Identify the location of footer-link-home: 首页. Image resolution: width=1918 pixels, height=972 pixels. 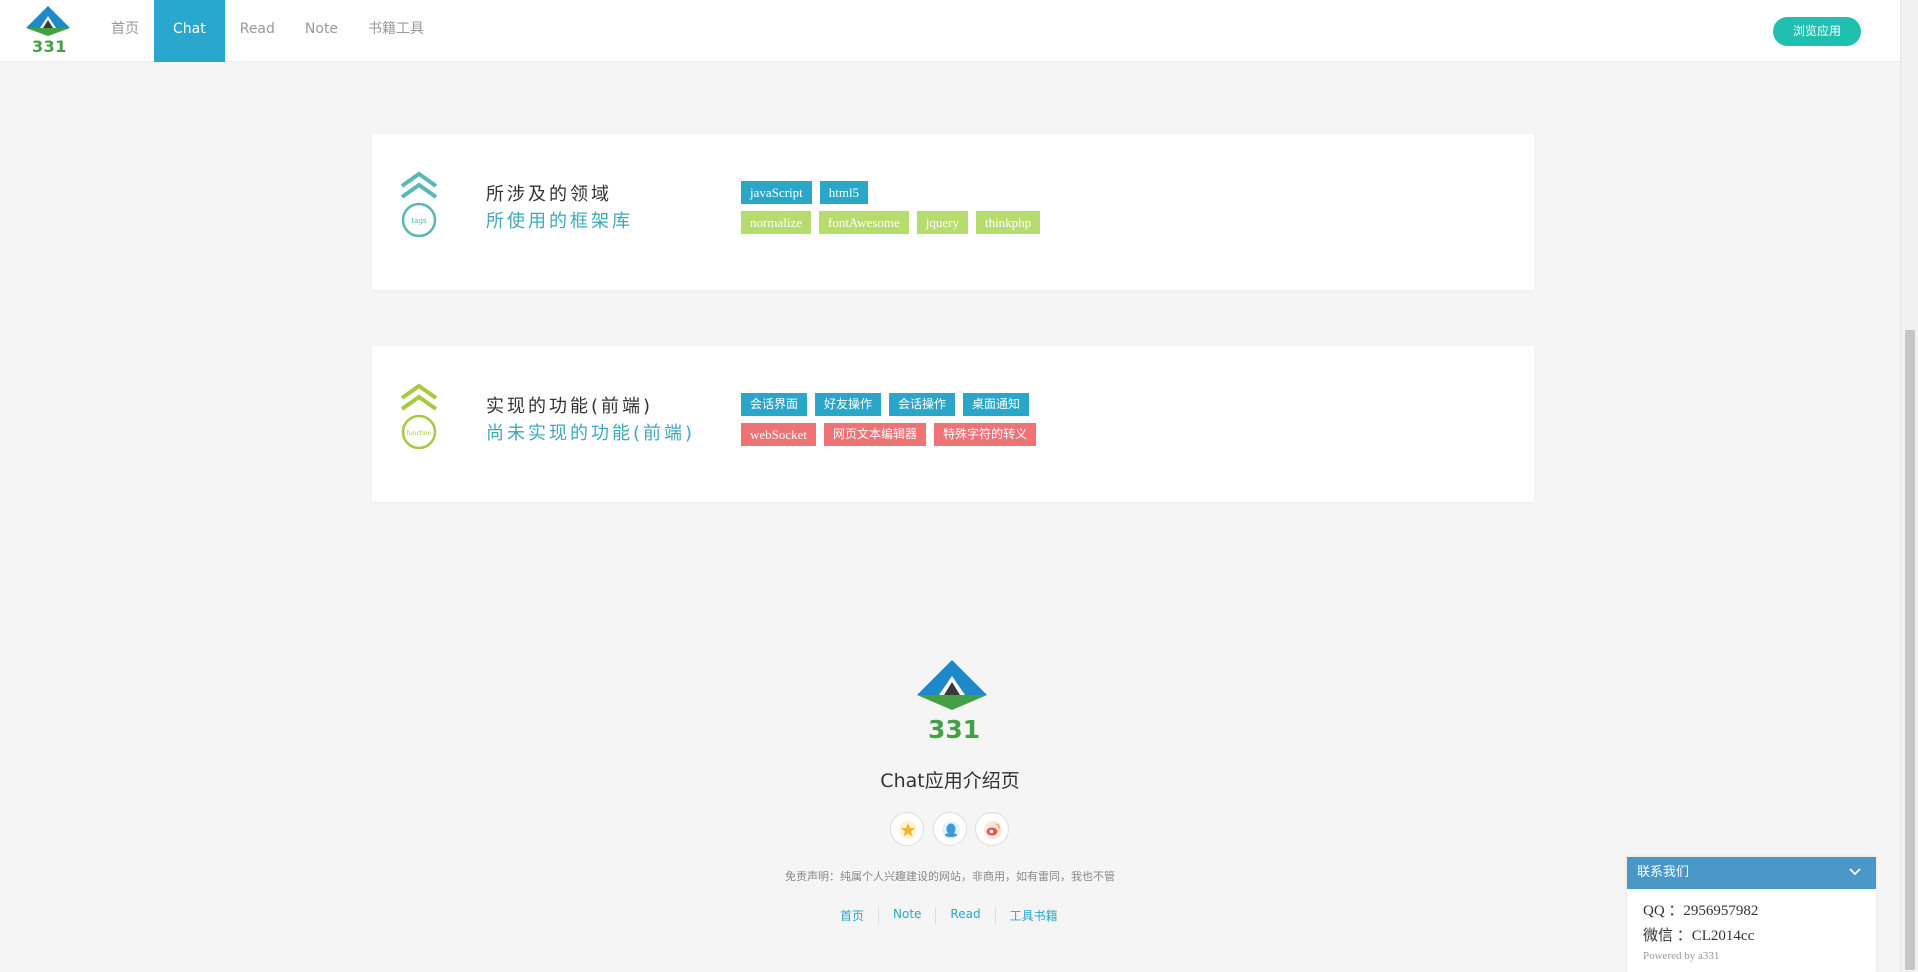
(852, 915).